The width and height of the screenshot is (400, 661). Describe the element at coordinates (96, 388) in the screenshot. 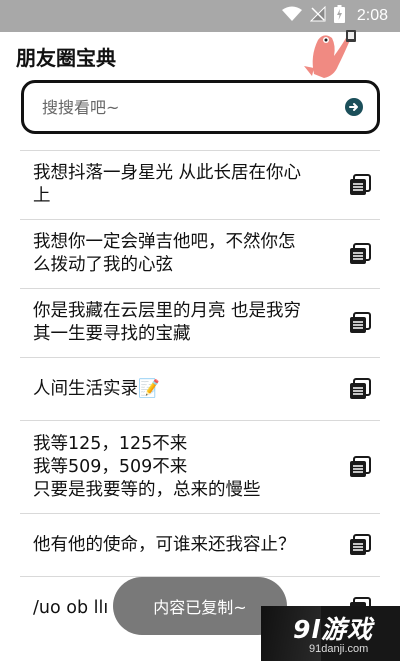

I see `entry-text: 人间生活实录📝` at that location.